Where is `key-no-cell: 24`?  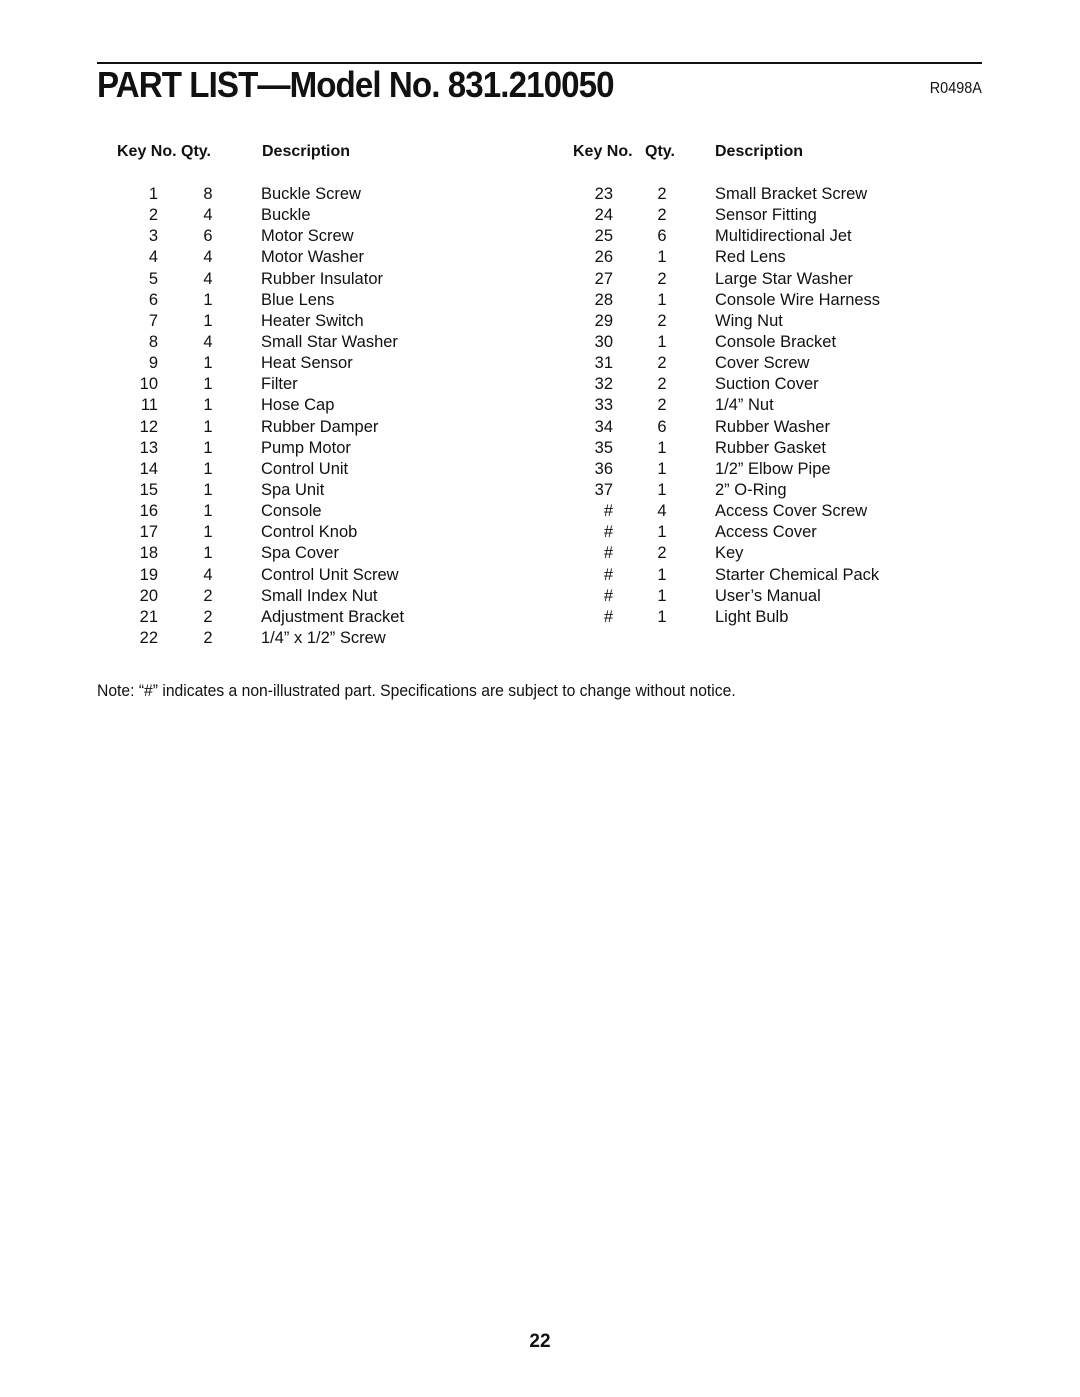 key-no-cell: 24 is located at coordinates (603, 215).